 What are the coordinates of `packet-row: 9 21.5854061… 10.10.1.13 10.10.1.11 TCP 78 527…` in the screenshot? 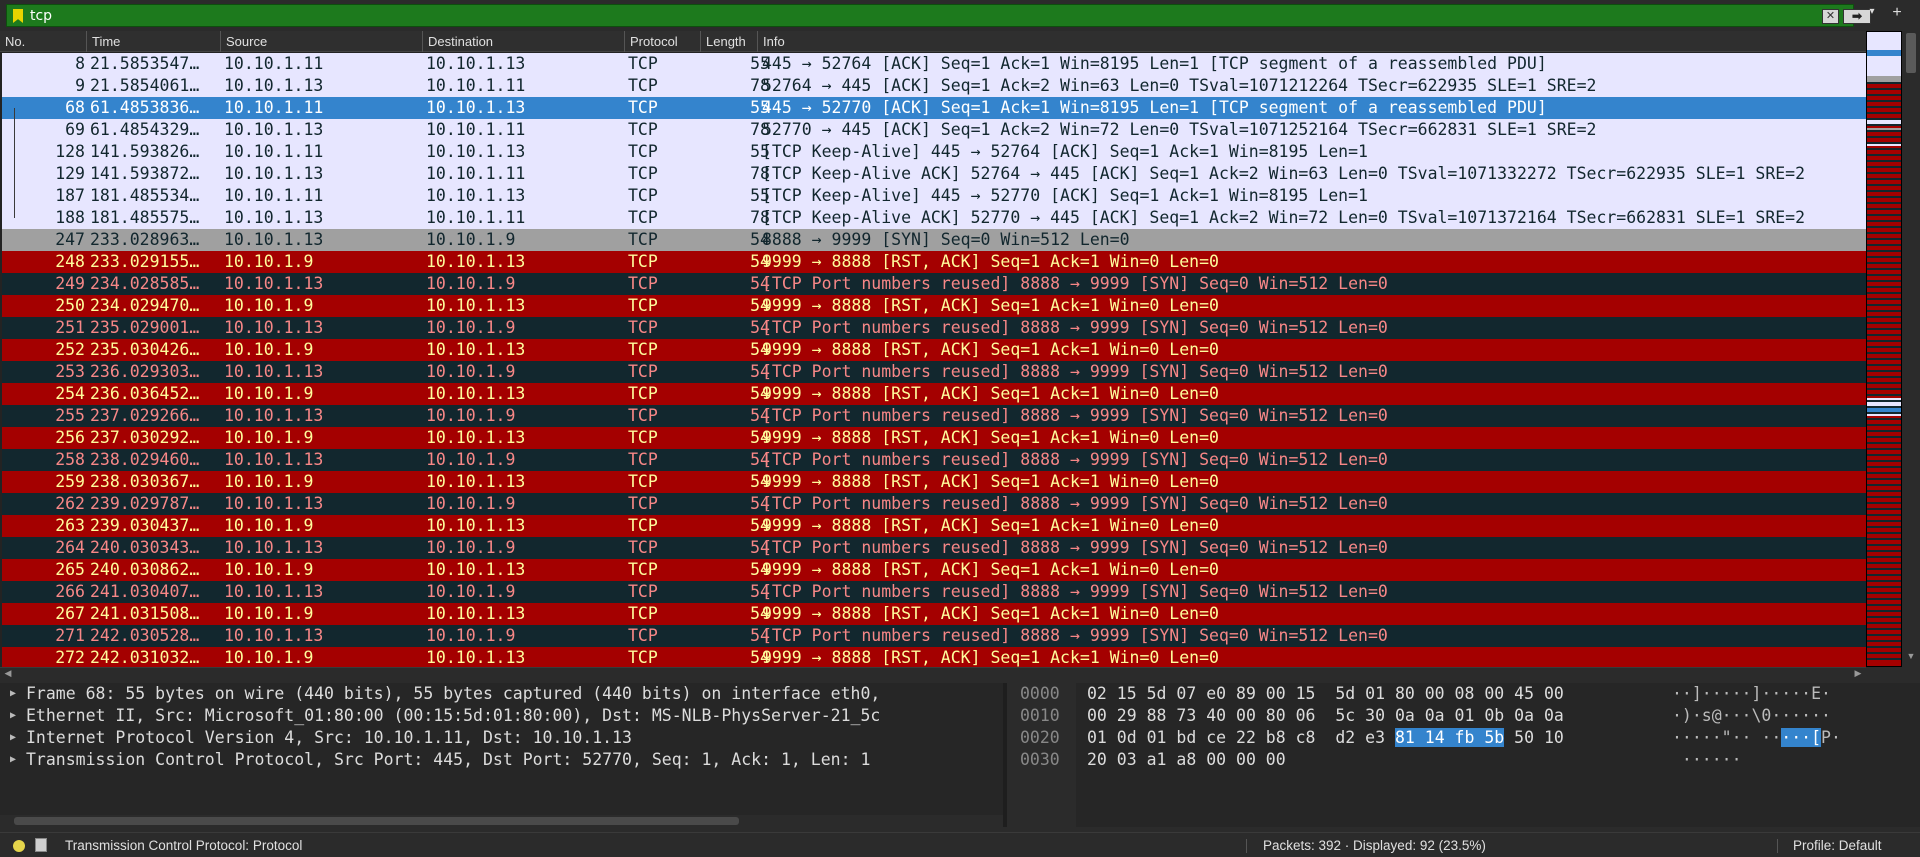 It's located at (934, 86).